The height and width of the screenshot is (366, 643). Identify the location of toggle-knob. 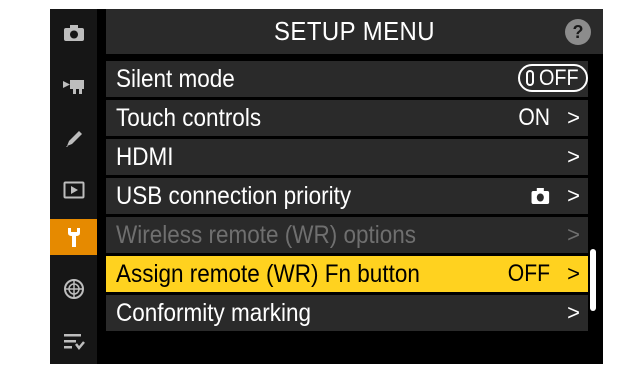
(530, 78).